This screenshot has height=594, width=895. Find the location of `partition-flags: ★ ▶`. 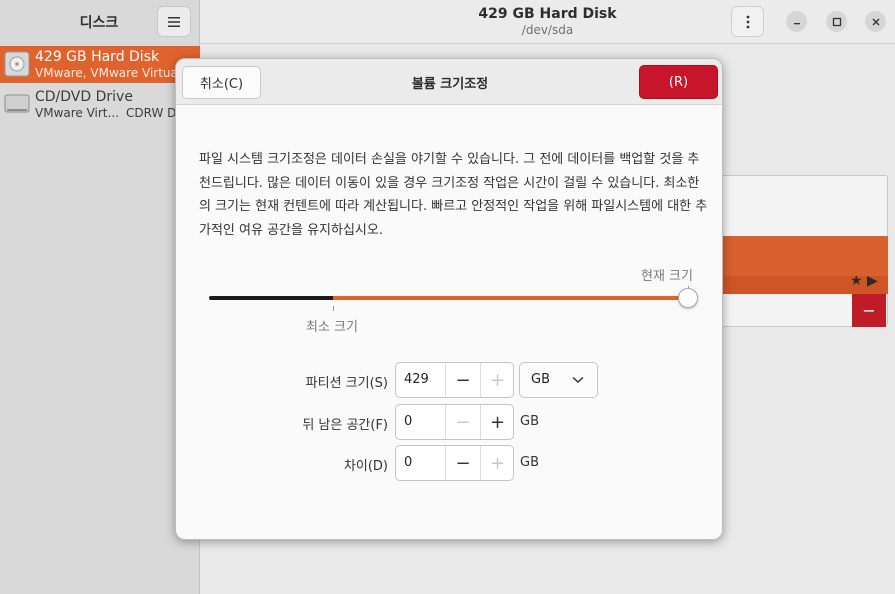

partition-flags: ★ ▶ is located at coordinates (864, 281).